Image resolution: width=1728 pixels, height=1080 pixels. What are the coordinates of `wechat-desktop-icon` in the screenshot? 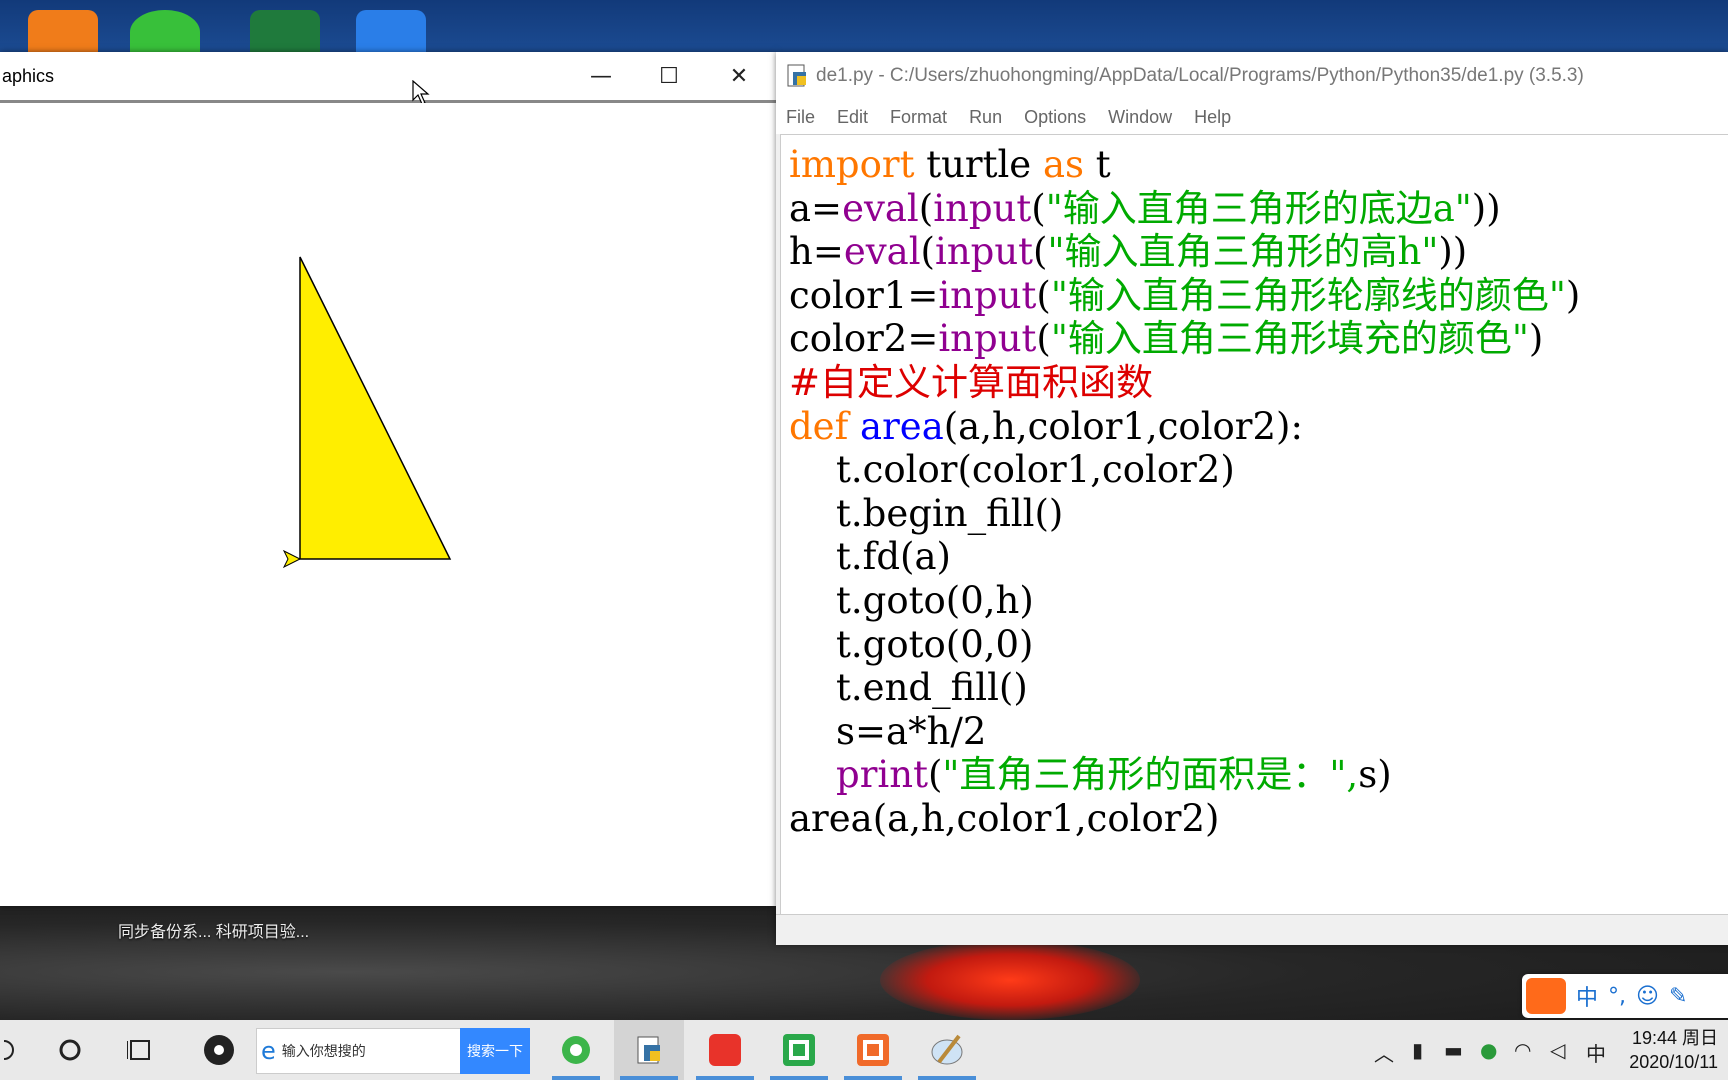 It's located at (165, 32).